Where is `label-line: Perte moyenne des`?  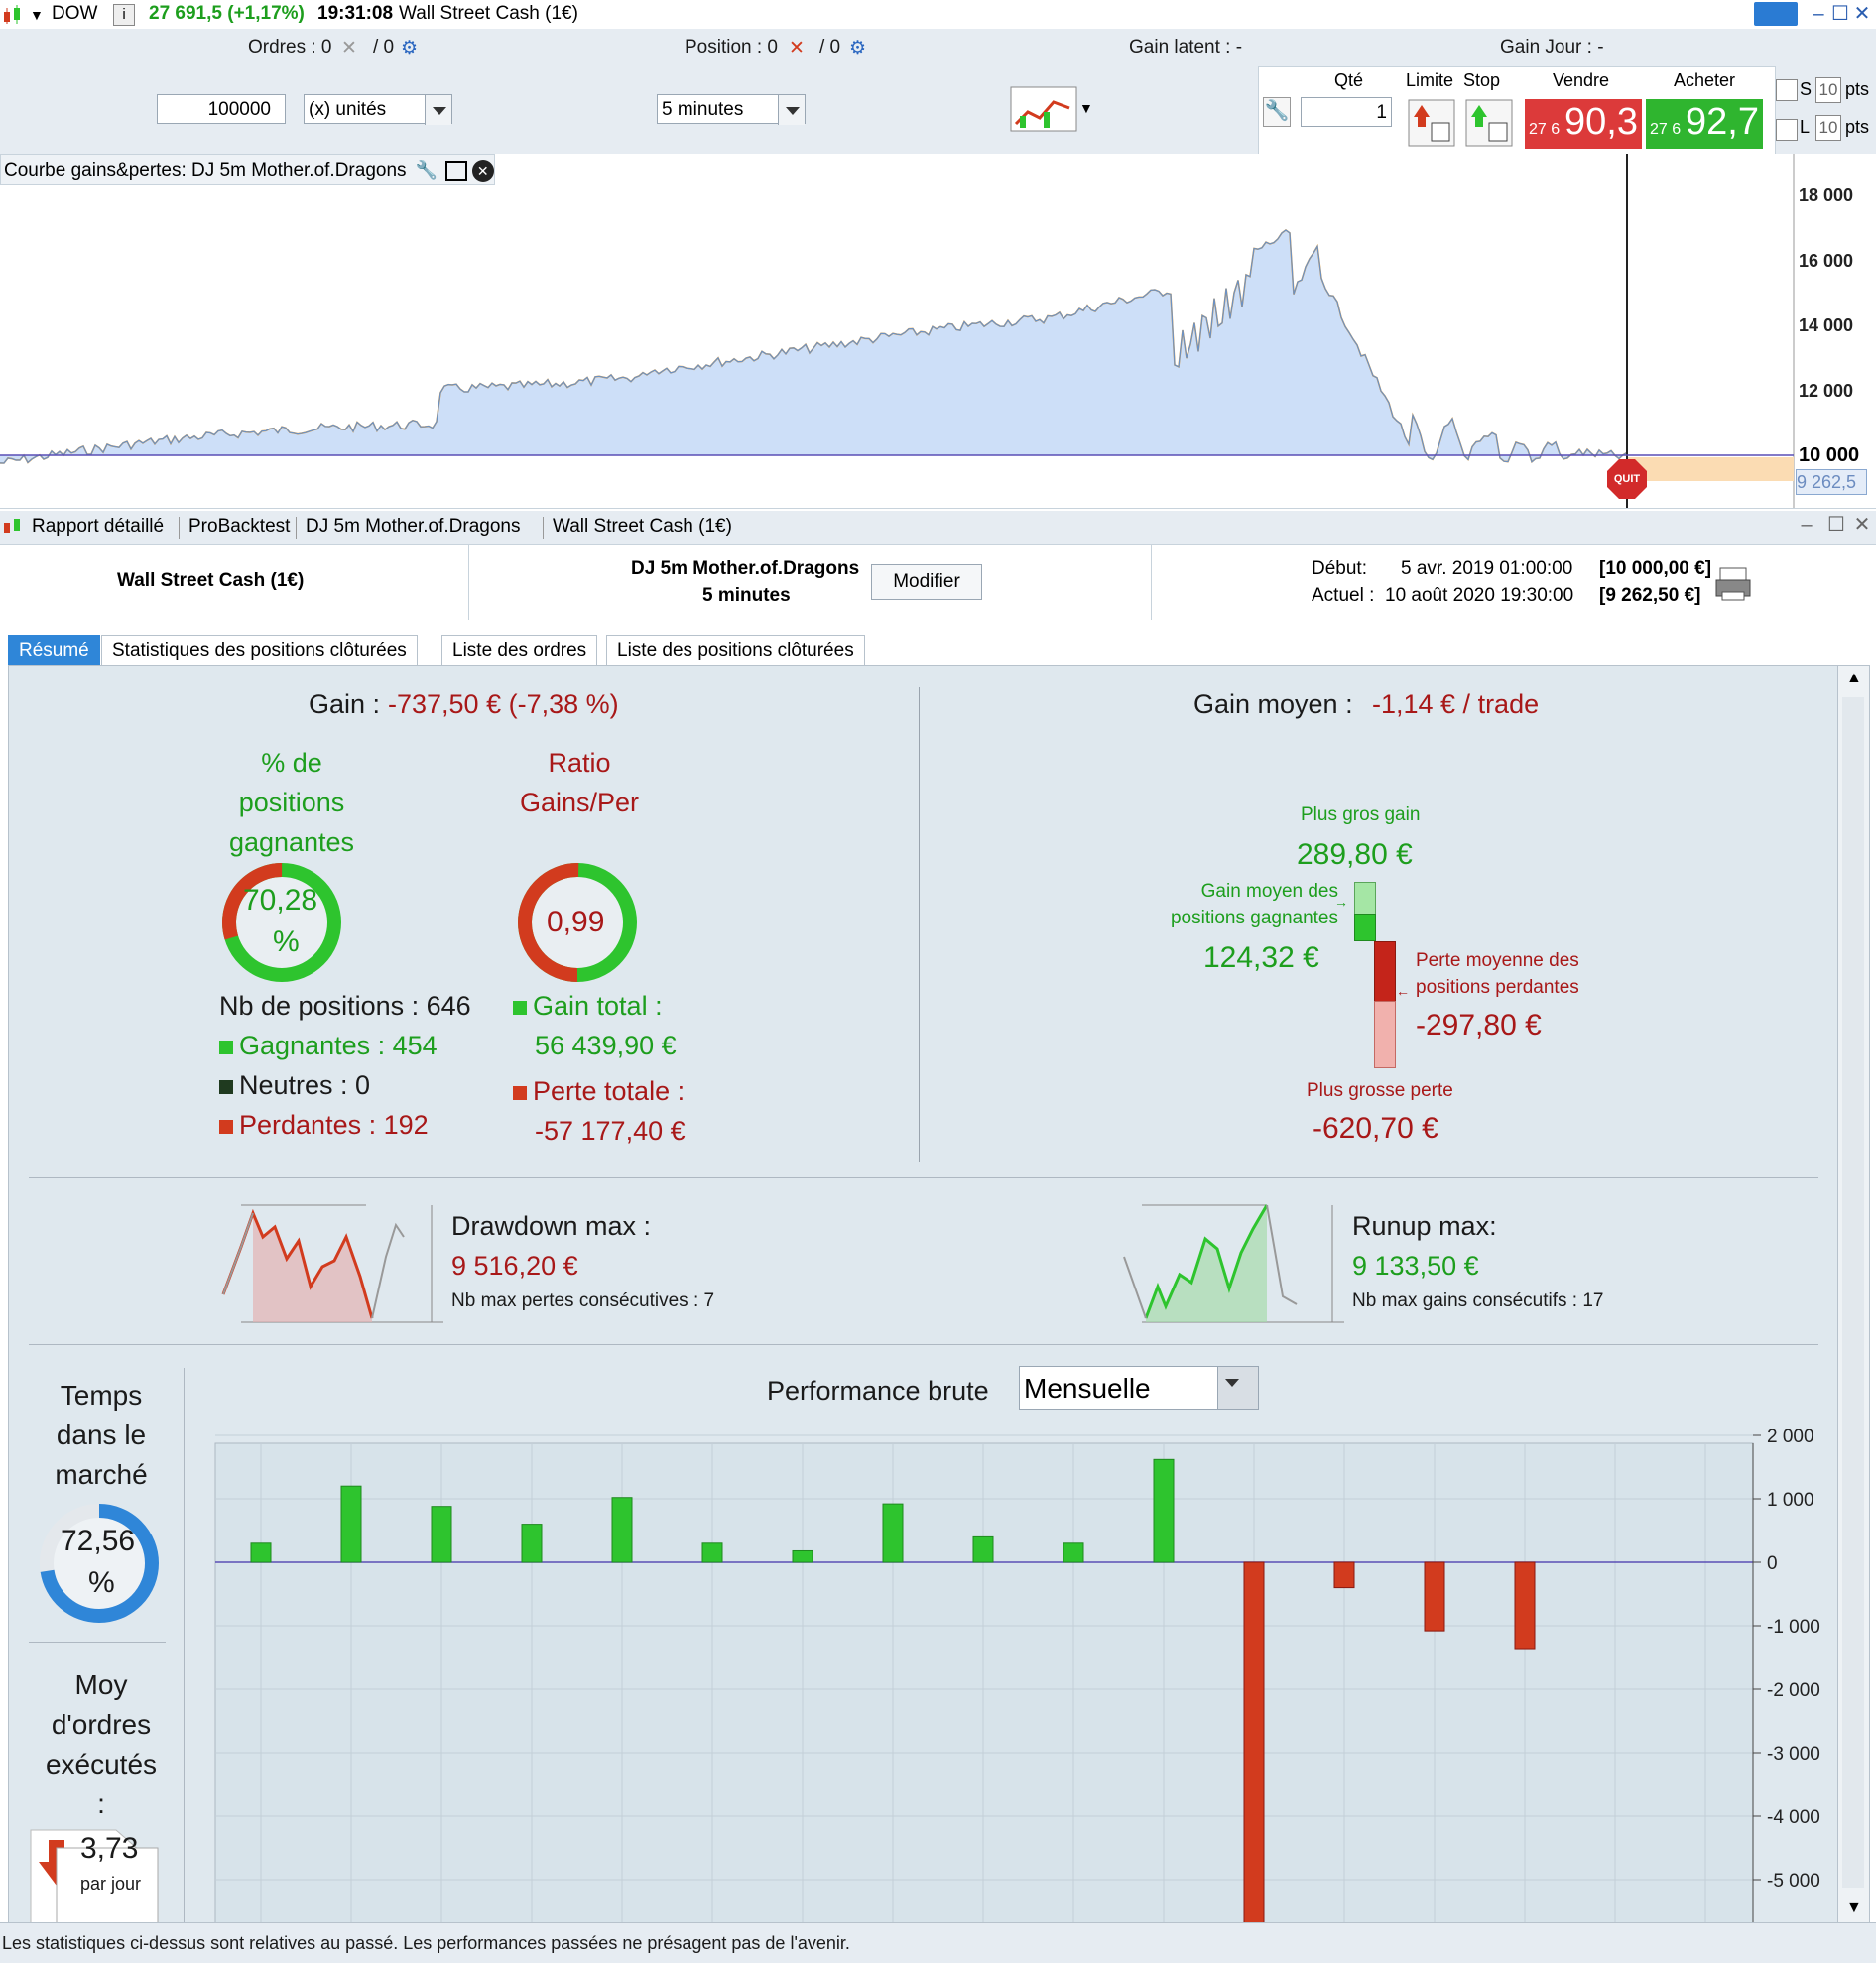
label-line: Perte moyenne des is located at coordinates (1497, 960).